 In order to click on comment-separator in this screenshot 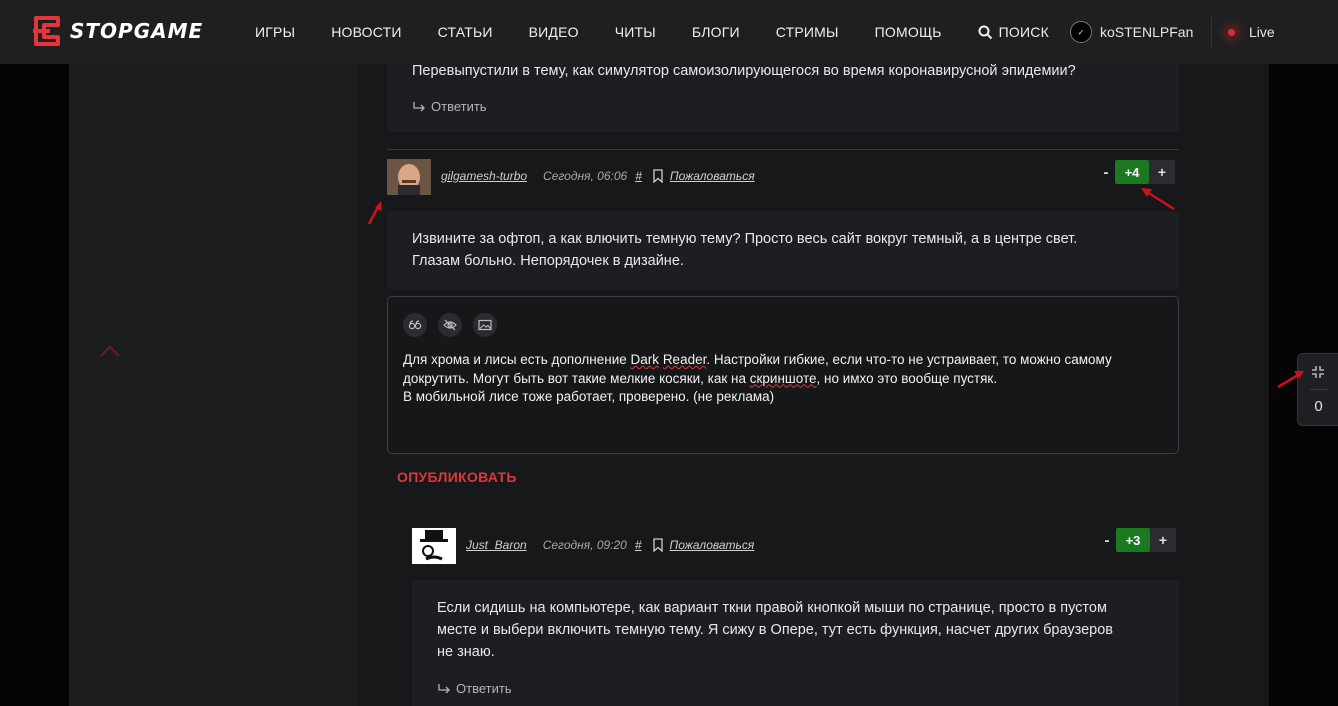, I will do `click(783, 149)`.